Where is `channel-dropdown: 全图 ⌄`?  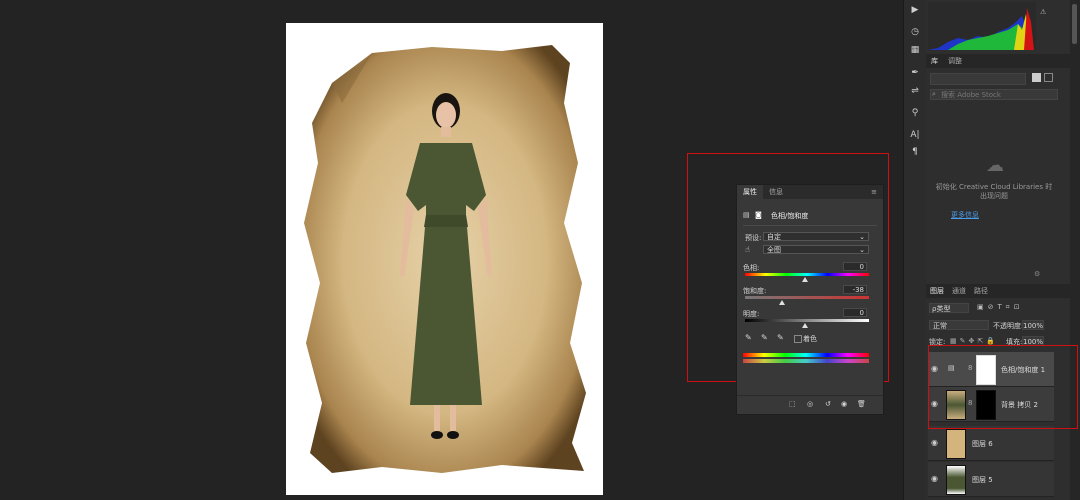
channel-dropdown: 全图 ⌄ is located at coordinates (816, 249).